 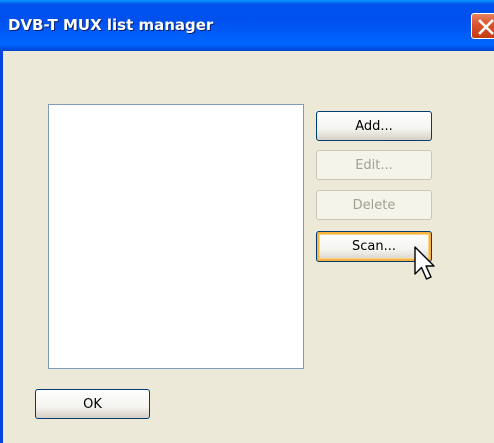 What do you see at coordinates (486, 27) in the screenshot?
I see `close-icon` at bounding box center [486, 27].